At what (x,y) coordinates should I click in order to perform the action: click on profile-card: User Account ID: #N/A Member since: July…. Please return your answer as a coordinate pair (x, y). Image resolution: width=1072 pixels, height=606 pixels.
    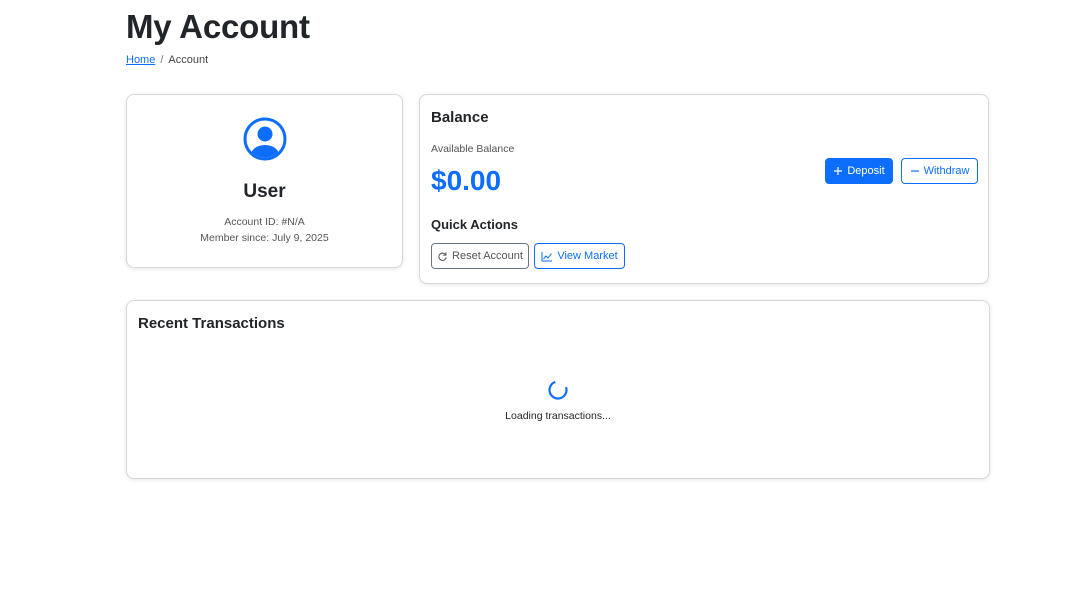
    Looking at the image, I should click on (264, 181).